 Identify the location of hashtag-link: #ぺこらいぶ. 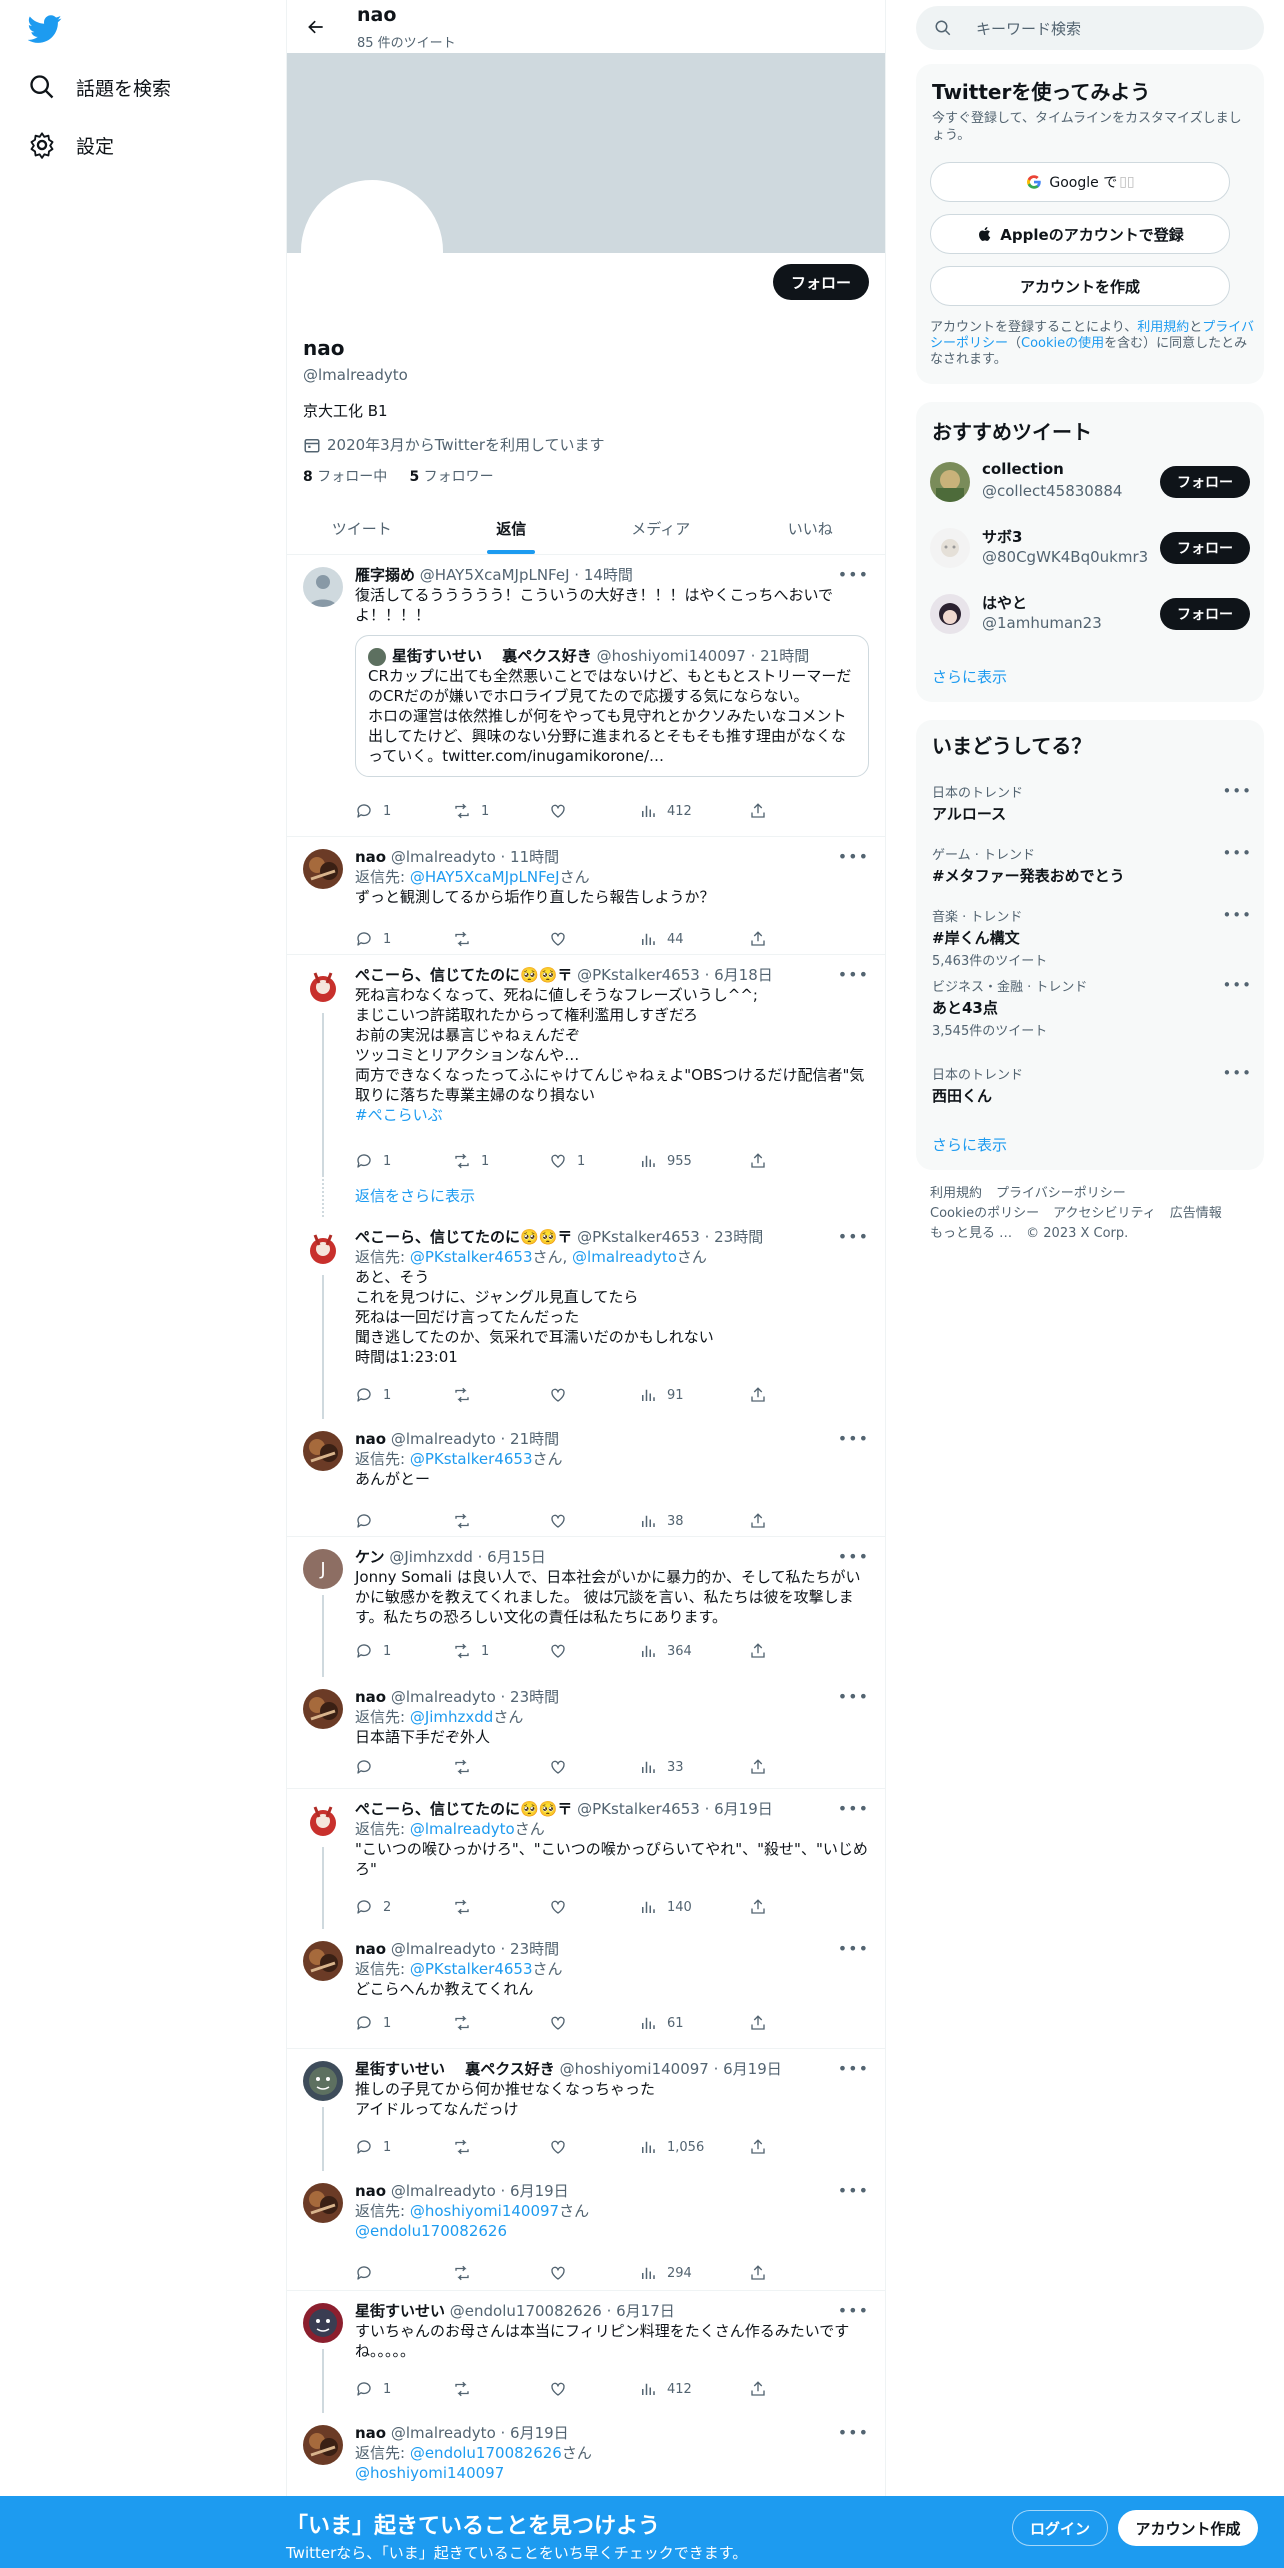
(612, 1115).